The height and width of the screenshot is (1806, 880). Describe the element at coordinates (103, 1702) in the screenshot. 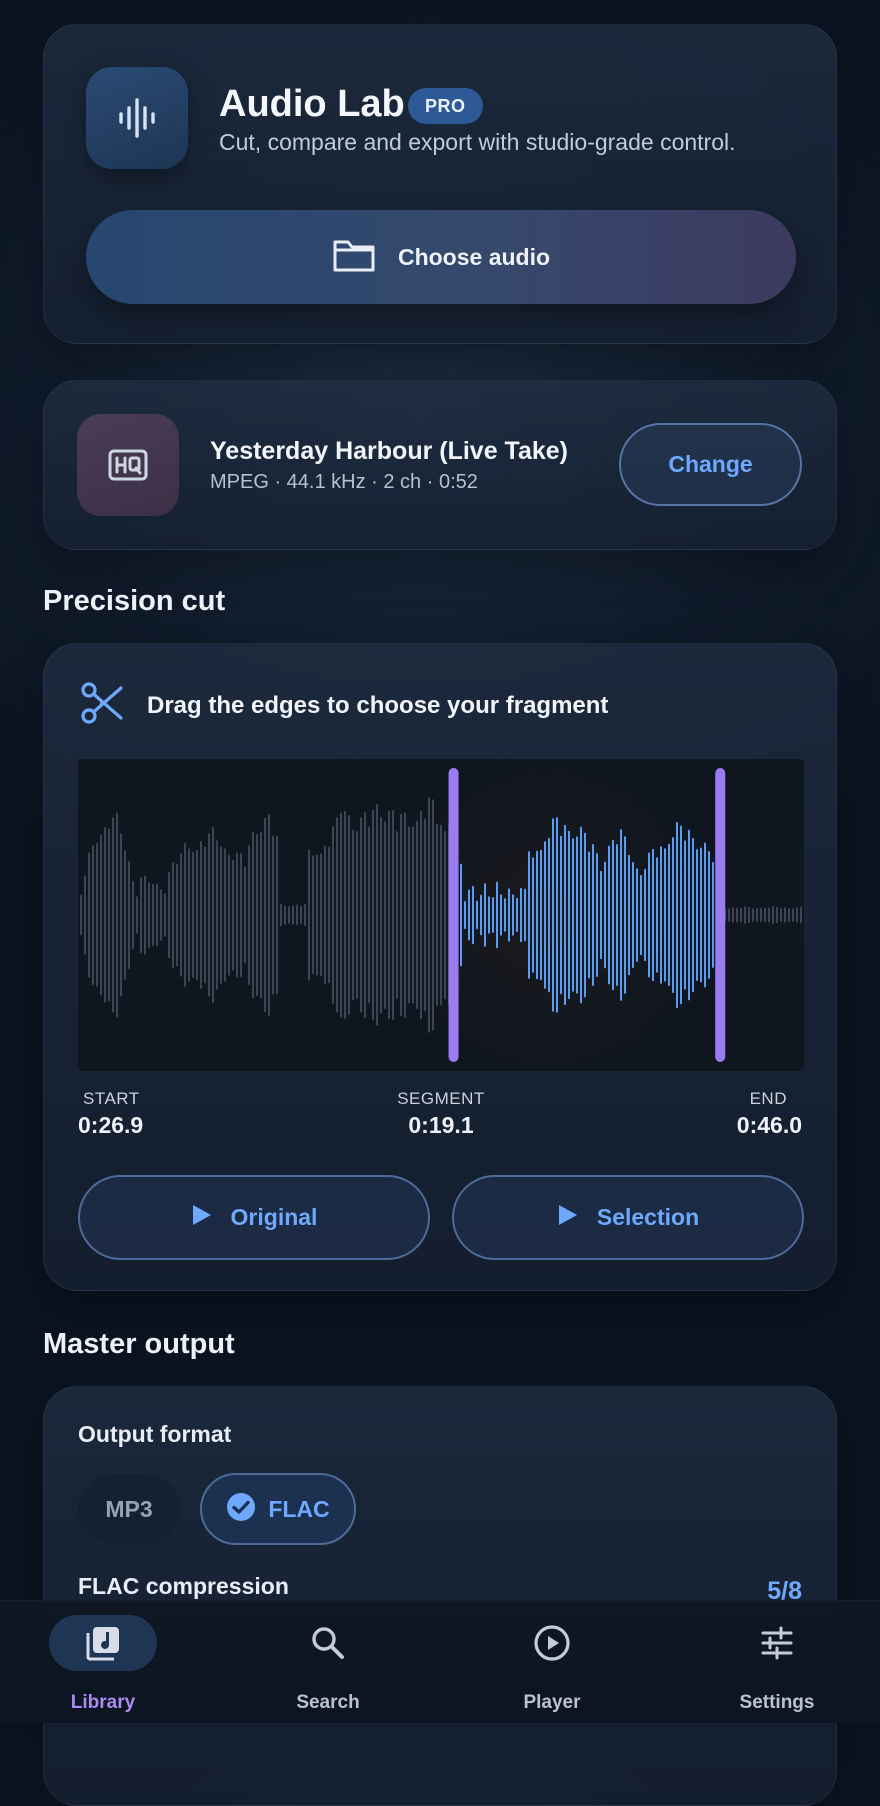

I see `nav-label-library: Library` at that location.